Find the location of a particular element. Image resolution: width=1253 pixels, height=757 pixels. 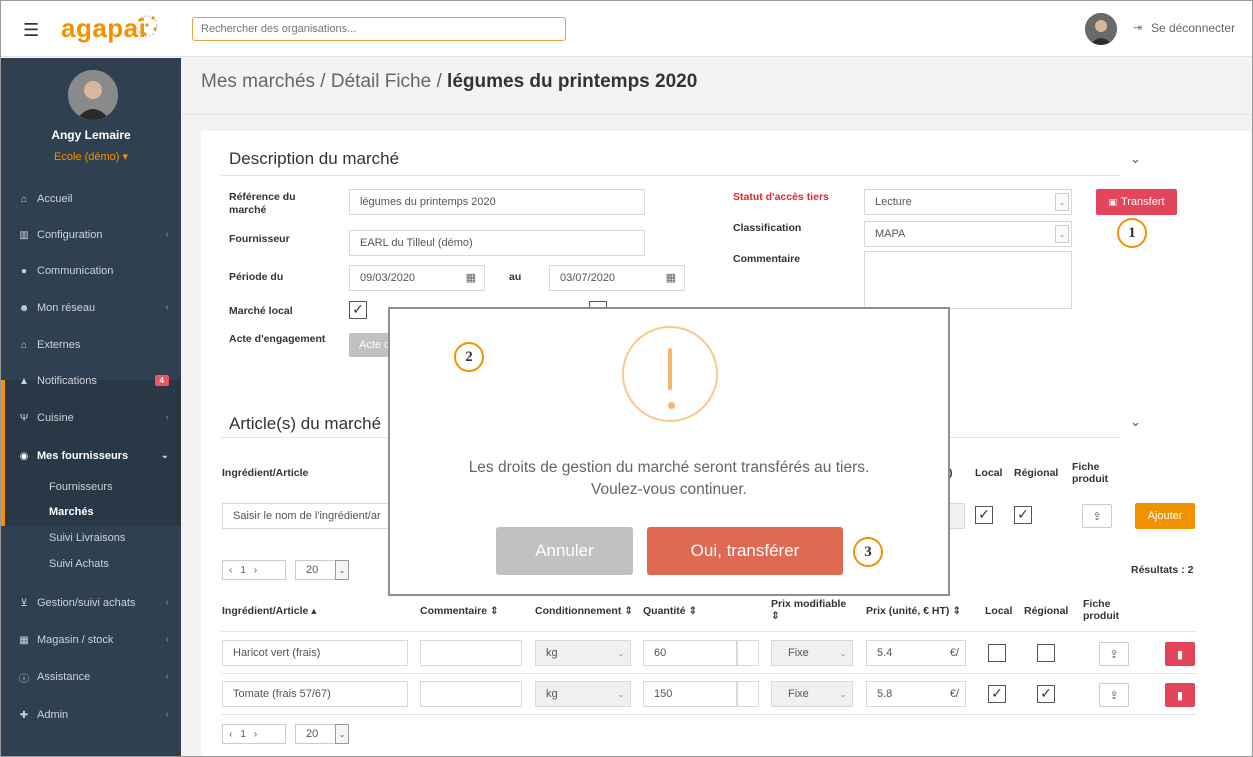

description-section-title: Description du marché is located at coordinates (314, 158).